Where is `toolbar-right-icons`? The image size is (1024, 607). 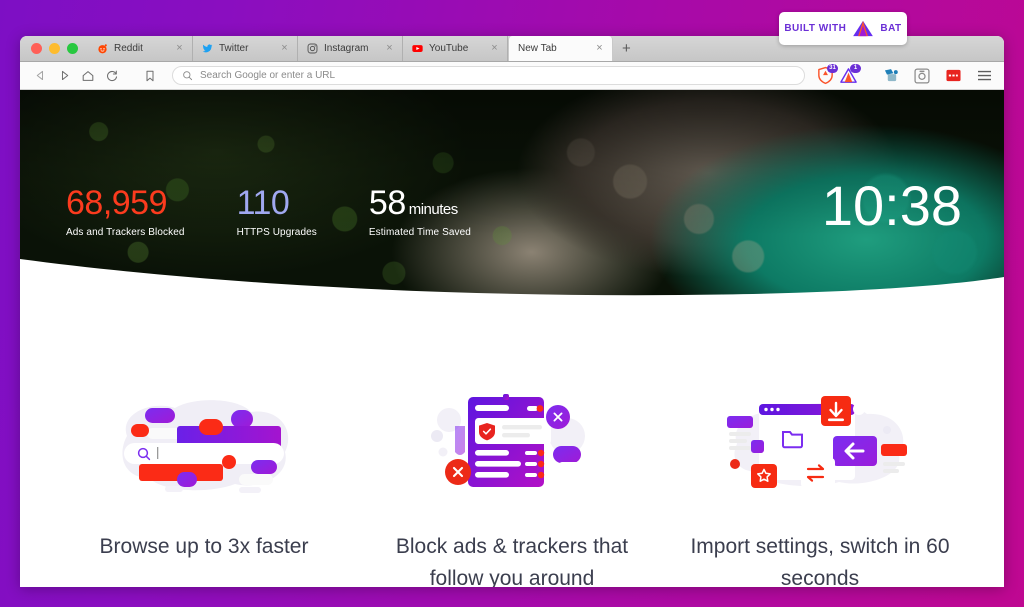
toolbar-right-icons is located at coordinates (937, 76).